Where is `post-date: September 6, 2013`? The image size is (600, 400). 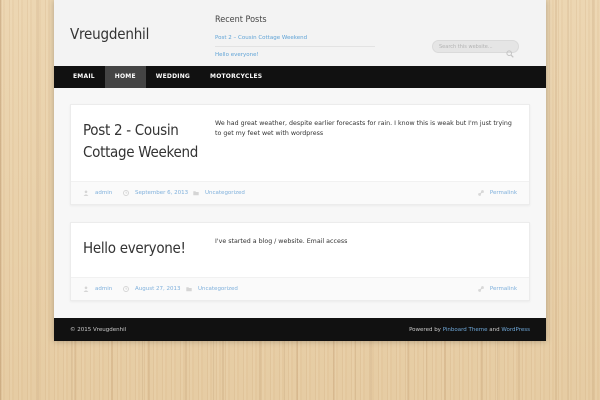
post-date: September 6, 2013 is located at coordinates (155, 193).